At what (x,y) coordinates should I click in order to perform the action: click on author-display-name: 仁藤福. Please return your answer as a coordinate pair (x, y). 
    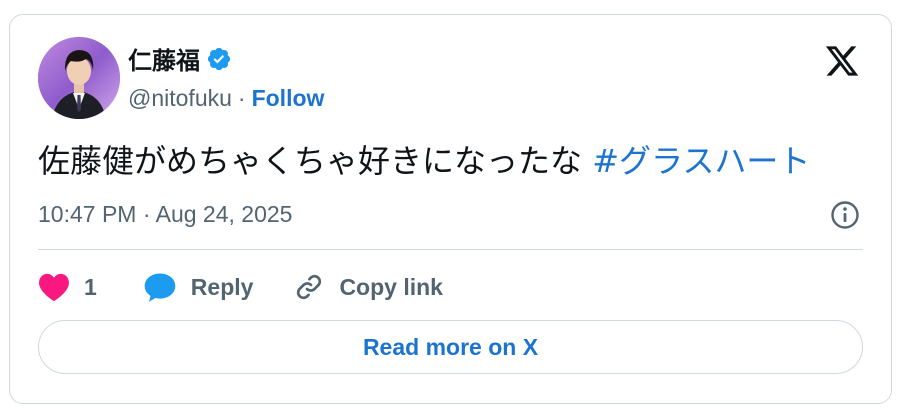
    Looking at the image, I should click on (164, 58).